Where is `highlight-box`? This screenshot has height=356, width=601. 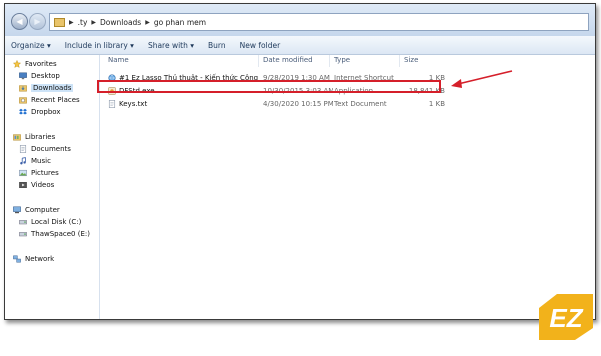 highlight-box is located at coordinates (269, 86).